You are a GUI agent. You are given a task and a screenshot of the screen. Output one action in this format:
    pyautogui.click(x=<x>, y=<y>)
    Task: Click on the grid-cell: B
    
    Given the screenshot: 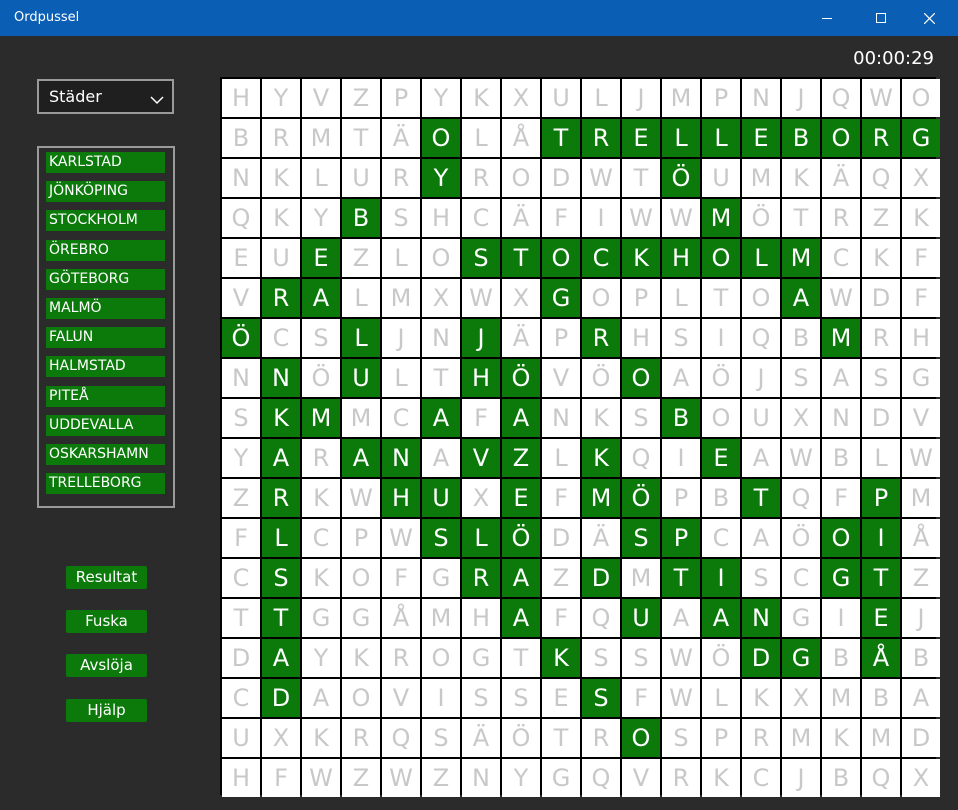 What is the action you would take?
    pyautogui.click(x=721, y=498)
    